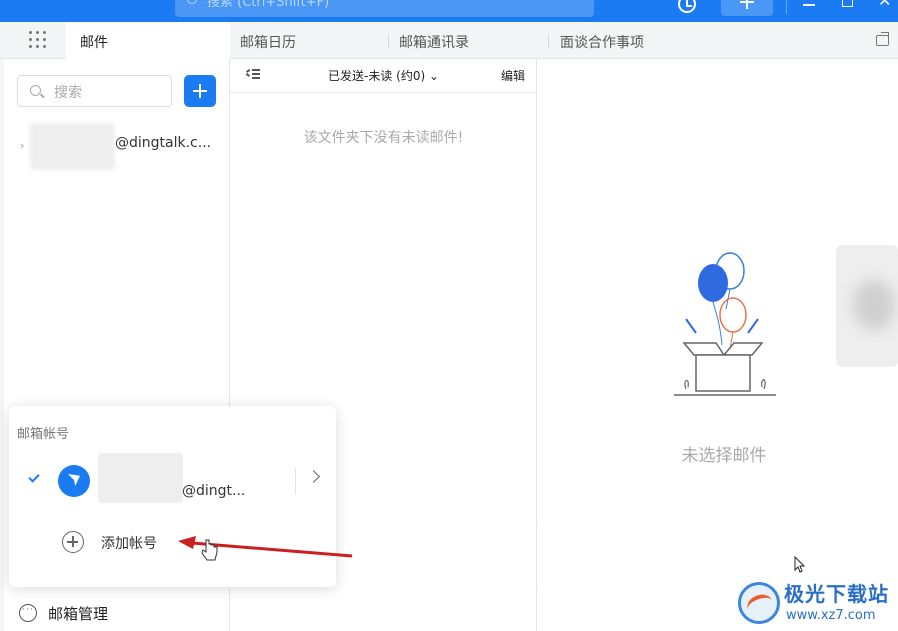 This screenshot has width=898, height=631. What do you see at coordinates (37, 39) in the screenshot?
I see `apps-grid-icon` at bounding box center [37, 39].